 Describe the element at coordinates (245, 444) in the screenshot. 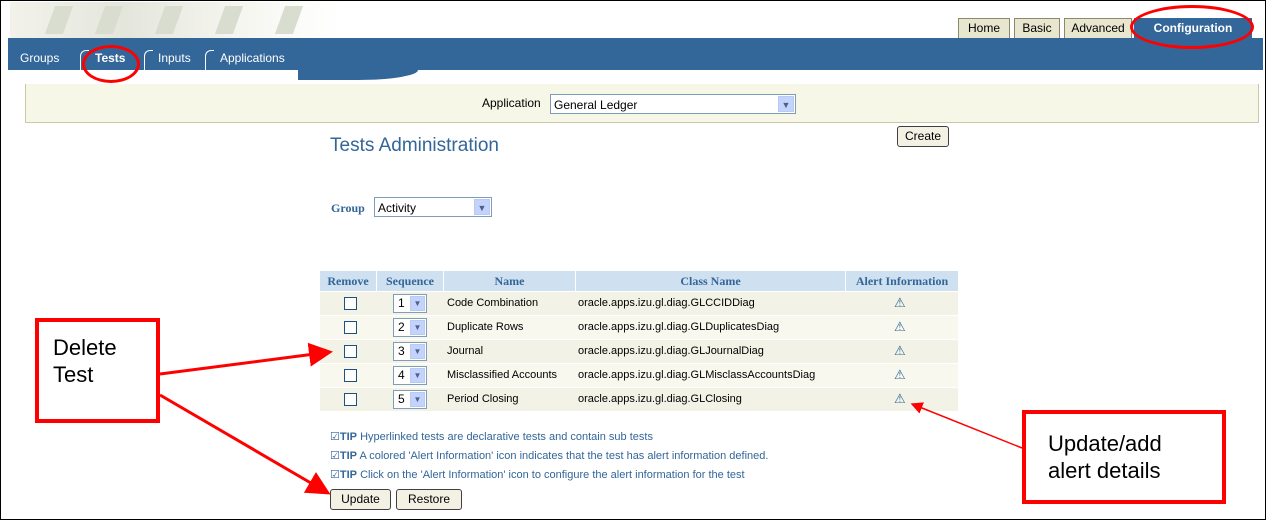

I see `arrow-to-update-button` at that location.